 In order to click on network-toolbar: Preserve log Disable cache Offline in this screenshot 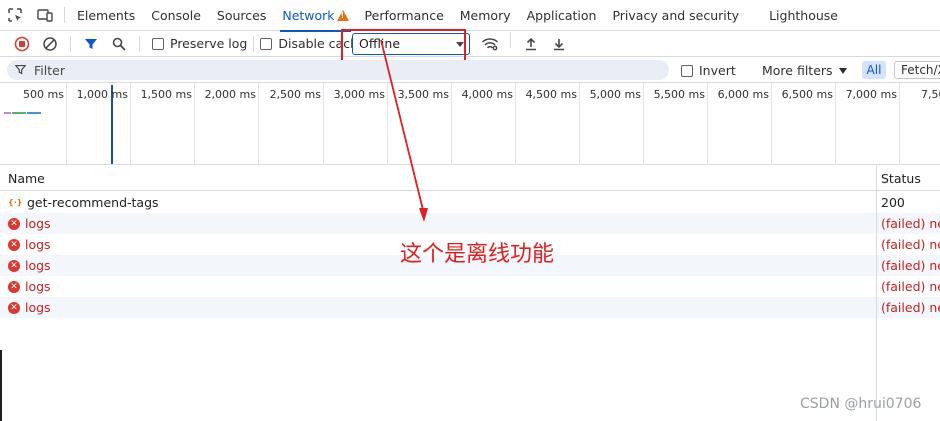, I will do `click(470, 44)`.